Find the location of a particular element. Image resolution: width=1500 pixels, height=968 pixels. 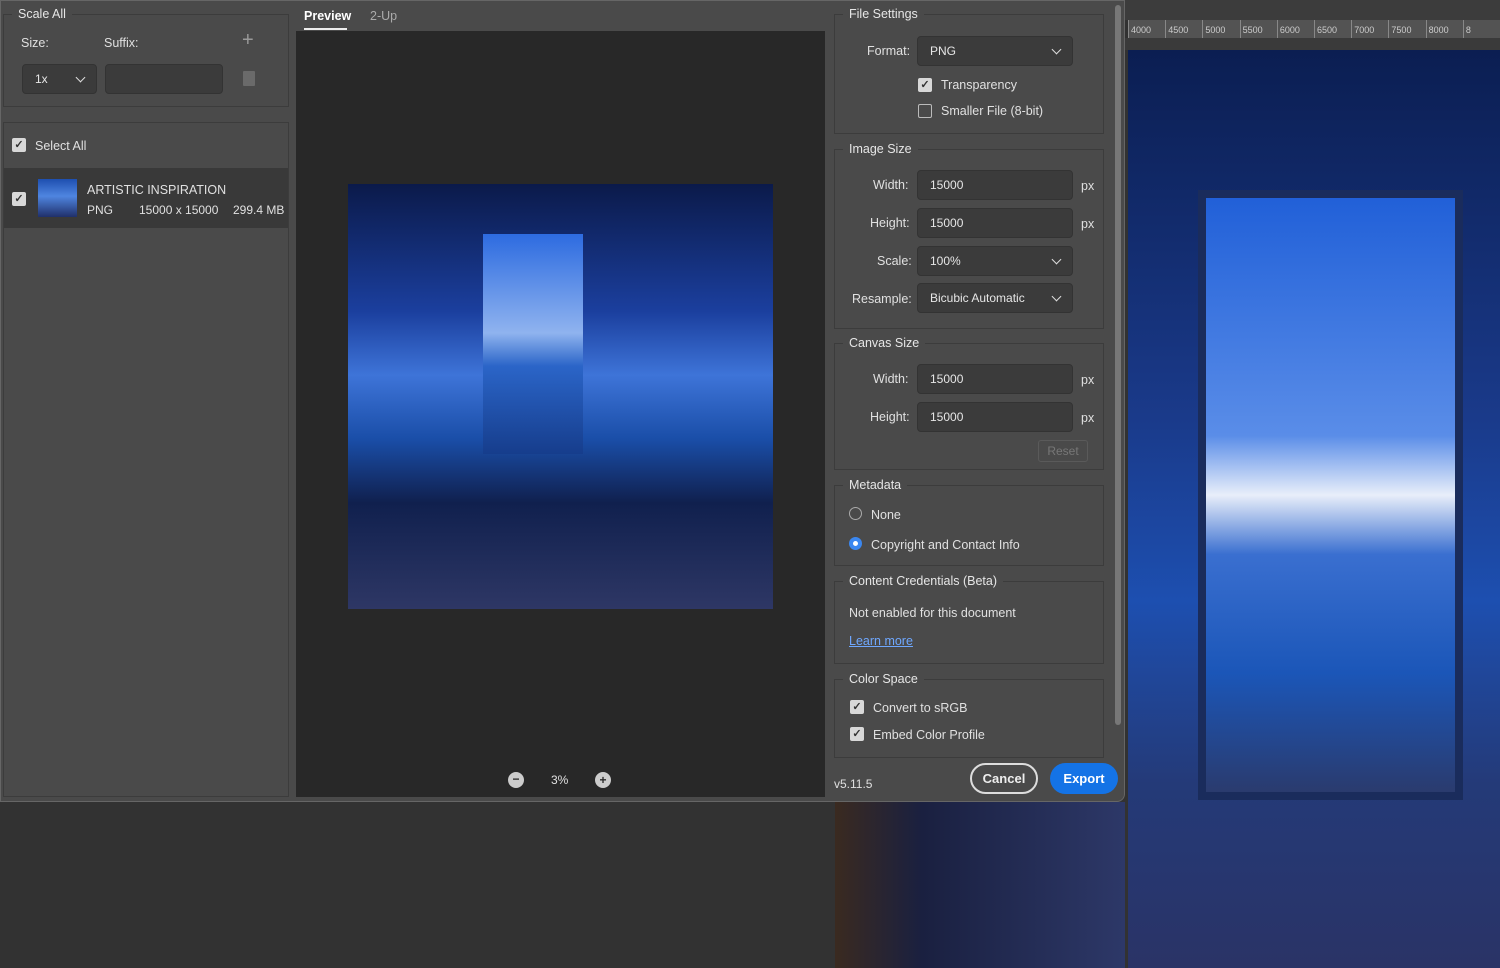

suffix-input is located at coordinates (164, 79).